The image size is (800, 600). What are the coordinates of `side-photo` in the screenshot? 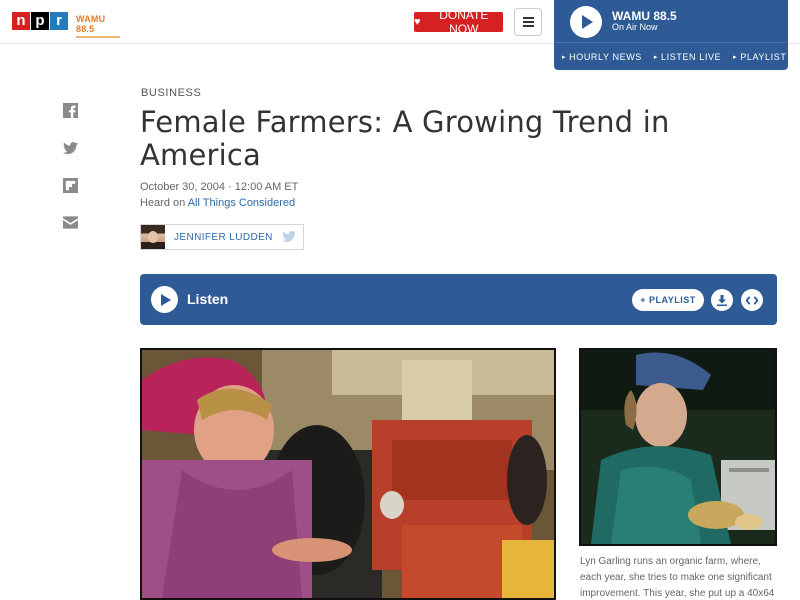 It's located at (678, 447).